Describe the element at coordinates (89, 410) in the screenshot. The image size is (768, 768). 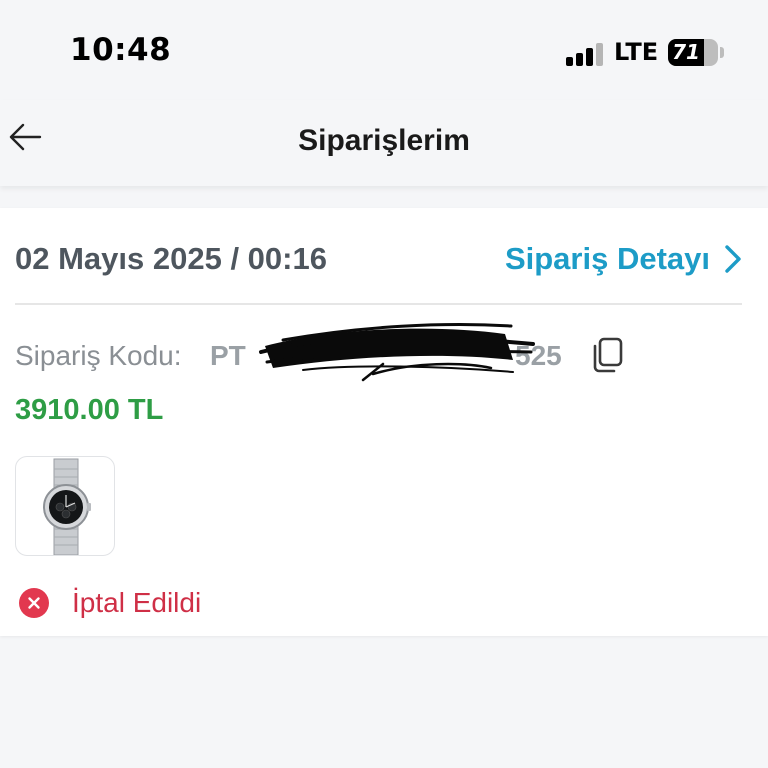
I see `order-total: 3910.00 TL` at that location.